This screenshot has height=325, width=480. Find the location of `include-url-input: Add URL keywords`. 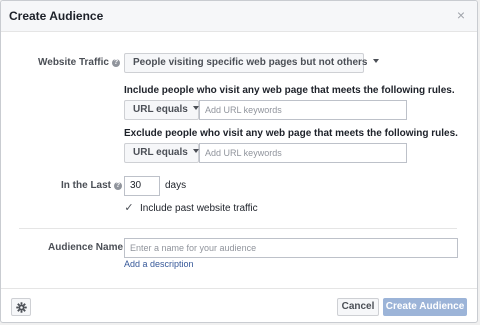

include-url-input: Add URL keywords is located at coordinates (303, 110).